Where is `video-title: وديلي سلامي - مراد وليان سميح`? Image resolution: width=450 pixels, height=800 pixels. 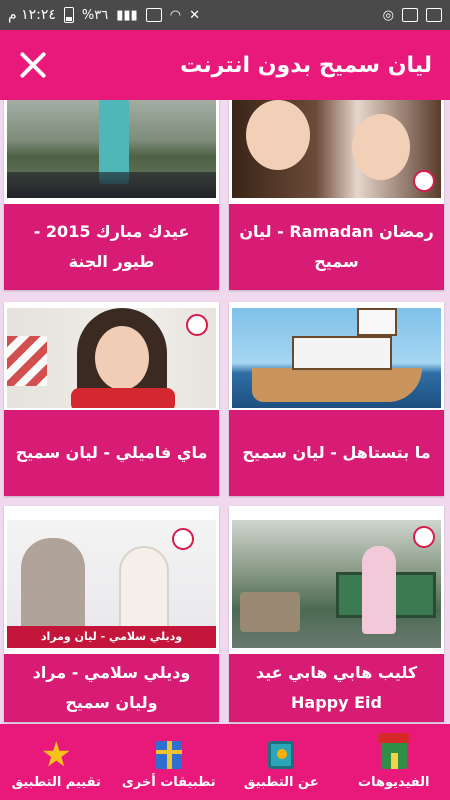 video-title: وديلي سلامي - مراد وليان سميح is located at coordinates (111, 688).